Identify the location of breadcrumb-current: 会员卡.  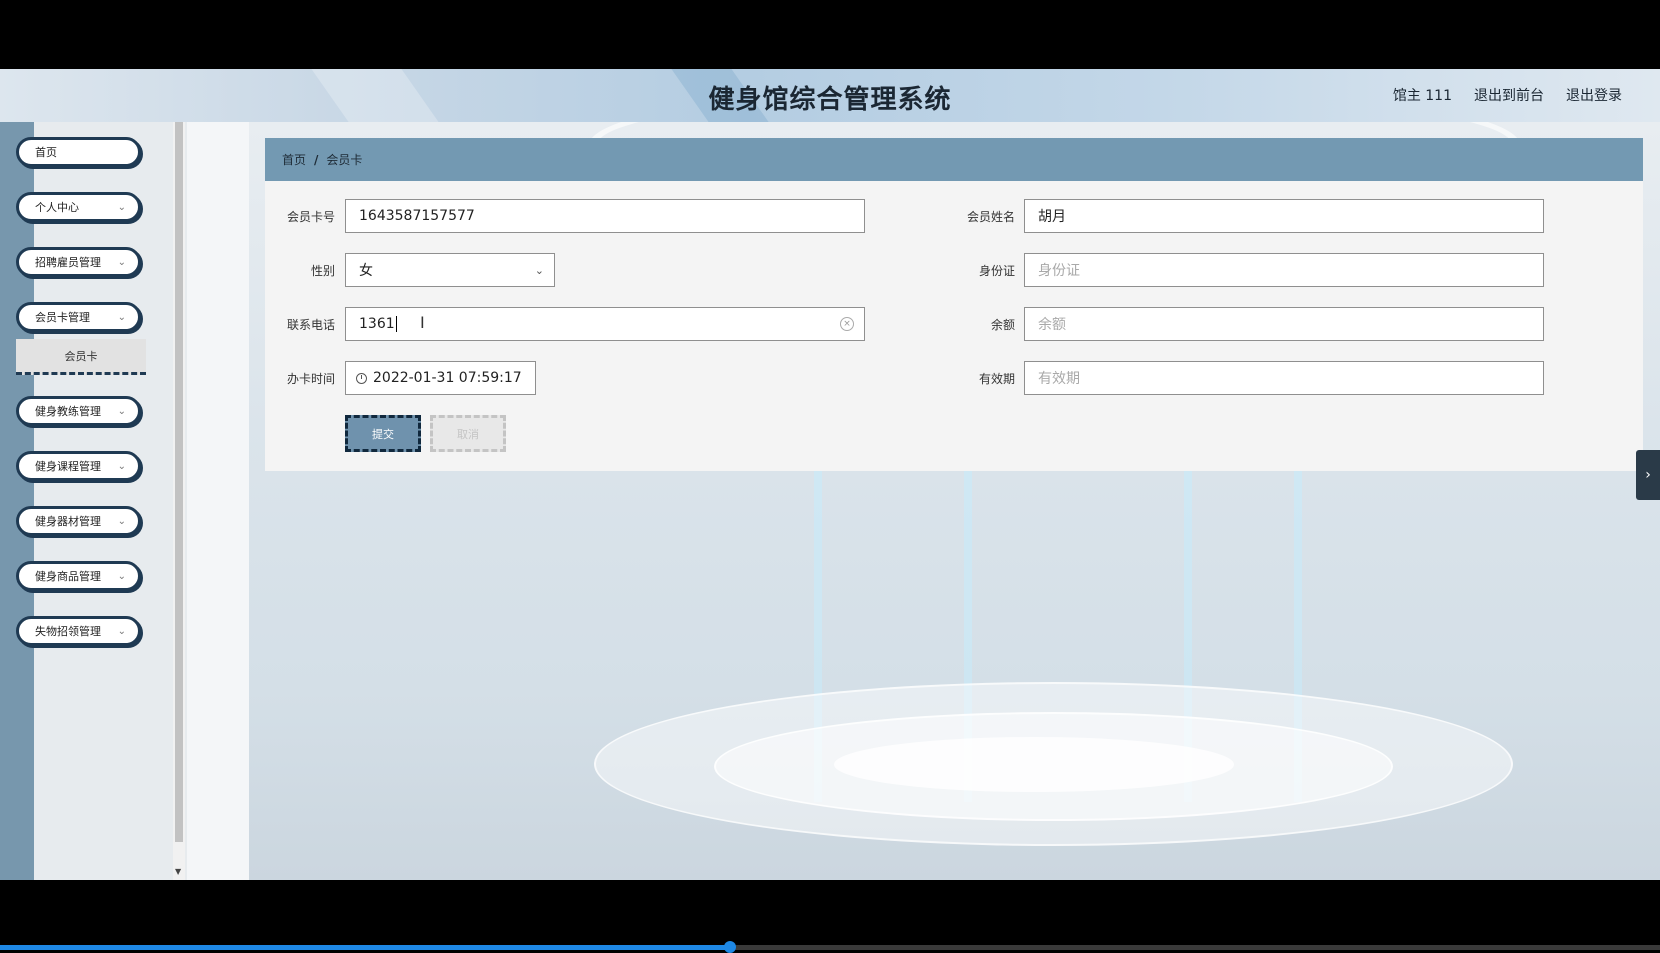
(344, 160).